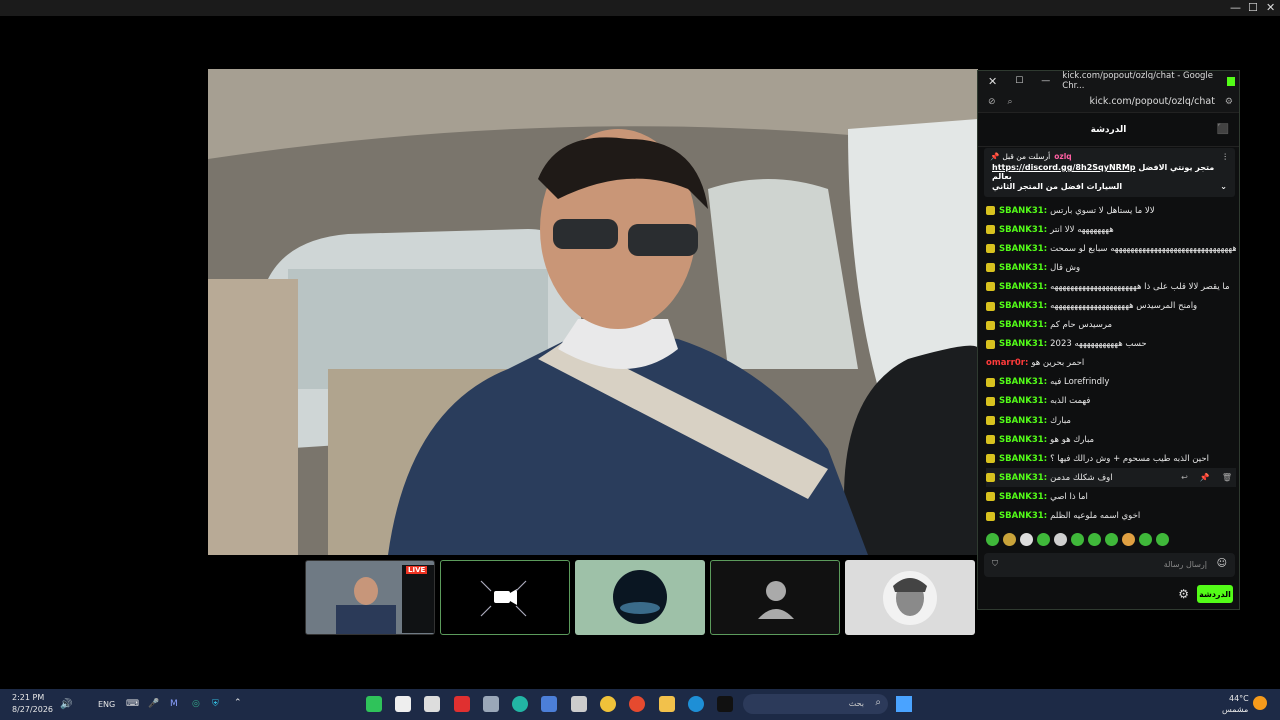 The image size is (1280, 720). Describe the element at coordinates (1227, 477) in the screenshot. I see `delete-icon: 🗑` at that location.